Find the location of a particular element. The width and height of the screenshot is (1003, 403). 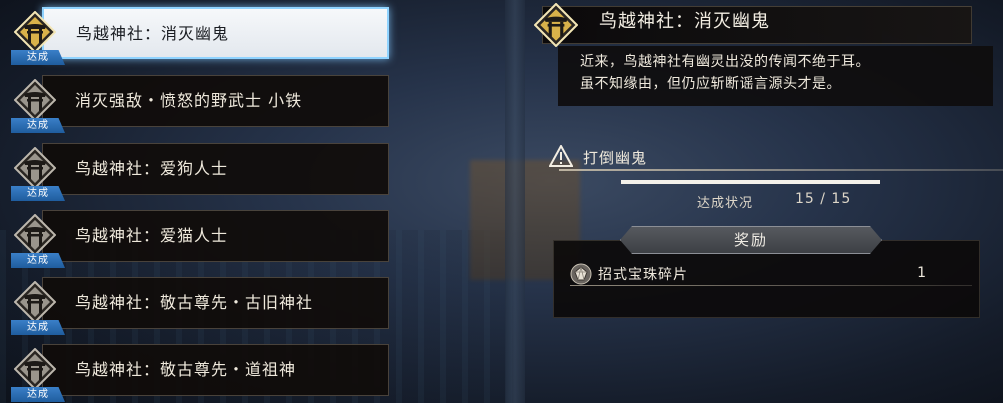

quest-card: 鸟越神社：消灭幽鬼 is located at coordinates (215, 33).